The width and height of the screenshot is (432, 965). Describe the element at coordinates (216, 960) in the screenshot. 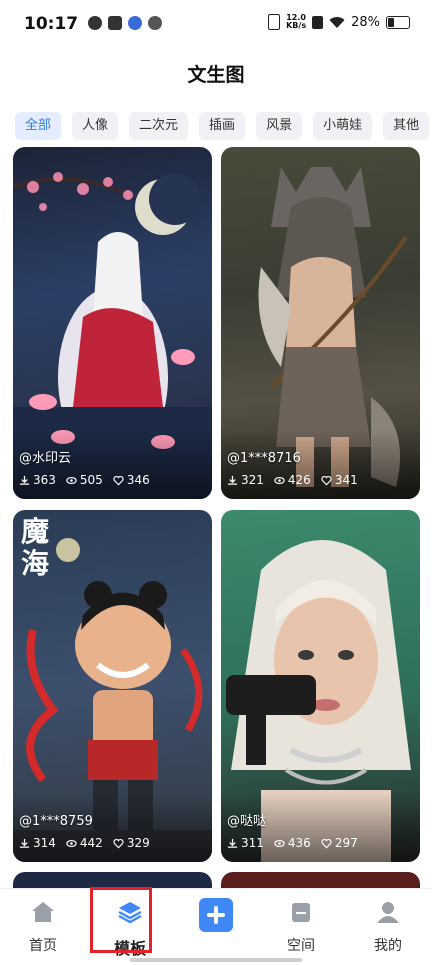

I see `home-indicator` at that location.